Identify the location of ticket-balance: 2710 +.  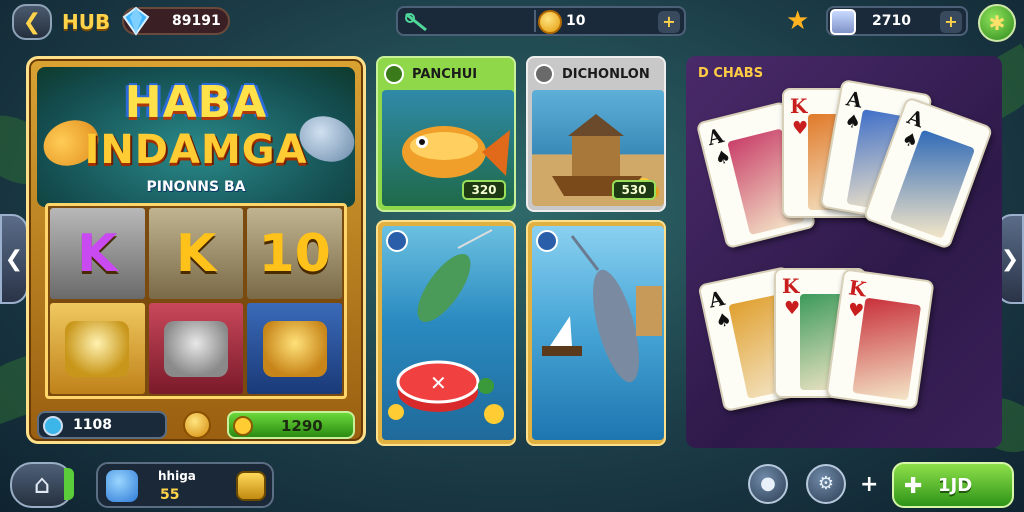
(897, 21).